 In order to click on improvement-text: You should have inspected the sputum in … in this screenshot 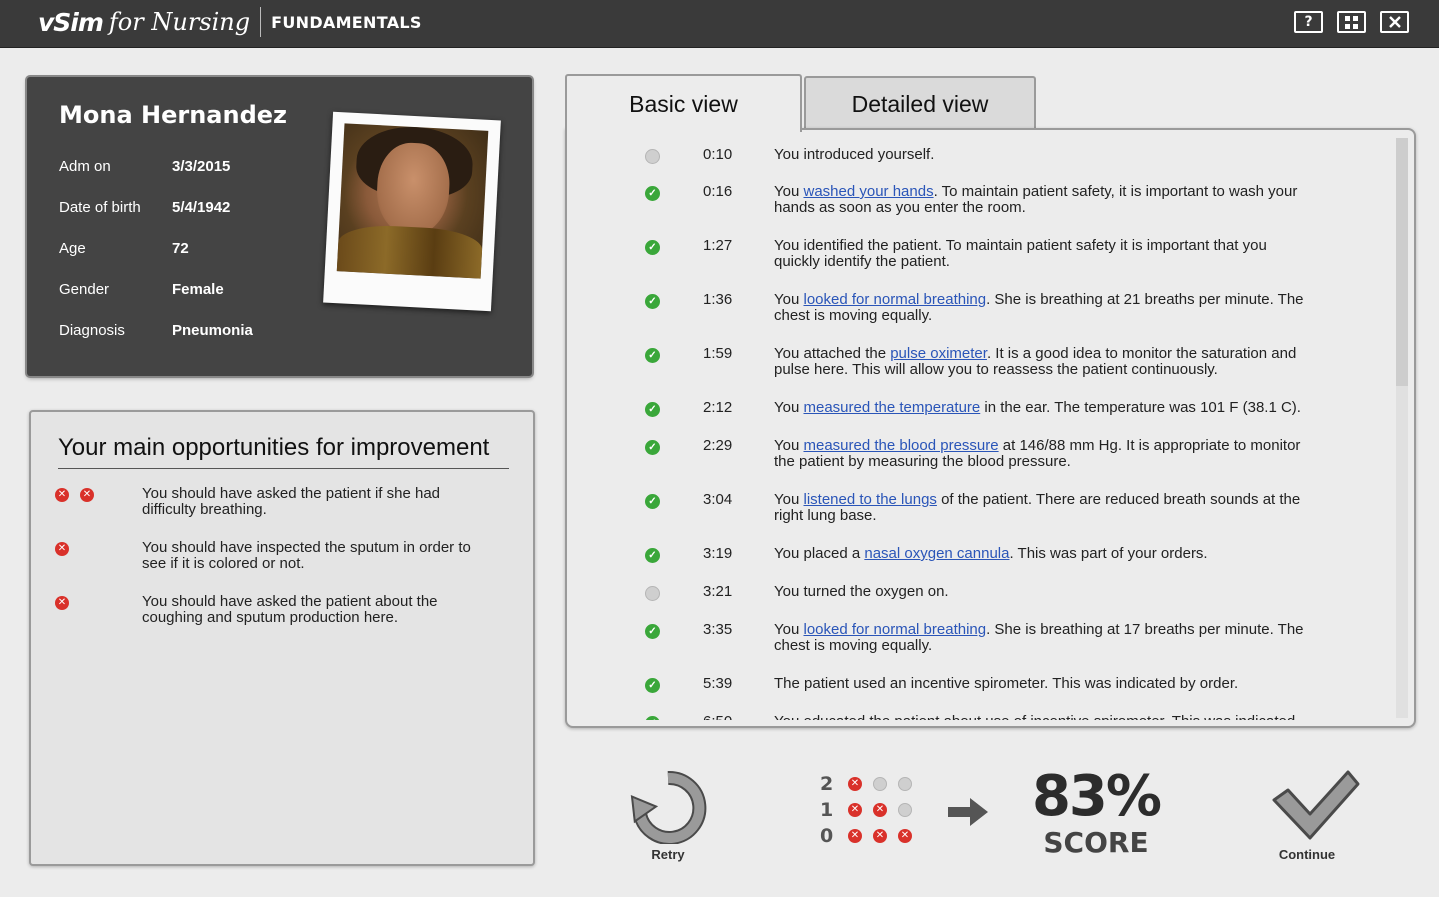, I will do `click(306, 555)`.